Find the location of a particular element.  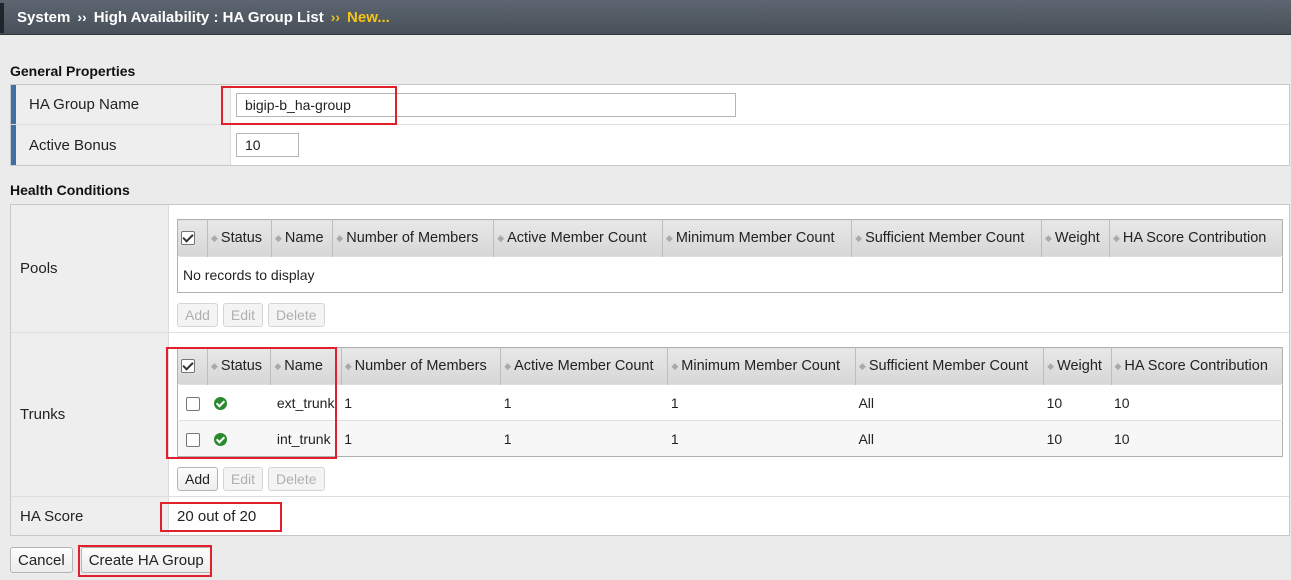

pools-col-minimum: ◆ Minimum Member Count is located at coordinates (757, 238).